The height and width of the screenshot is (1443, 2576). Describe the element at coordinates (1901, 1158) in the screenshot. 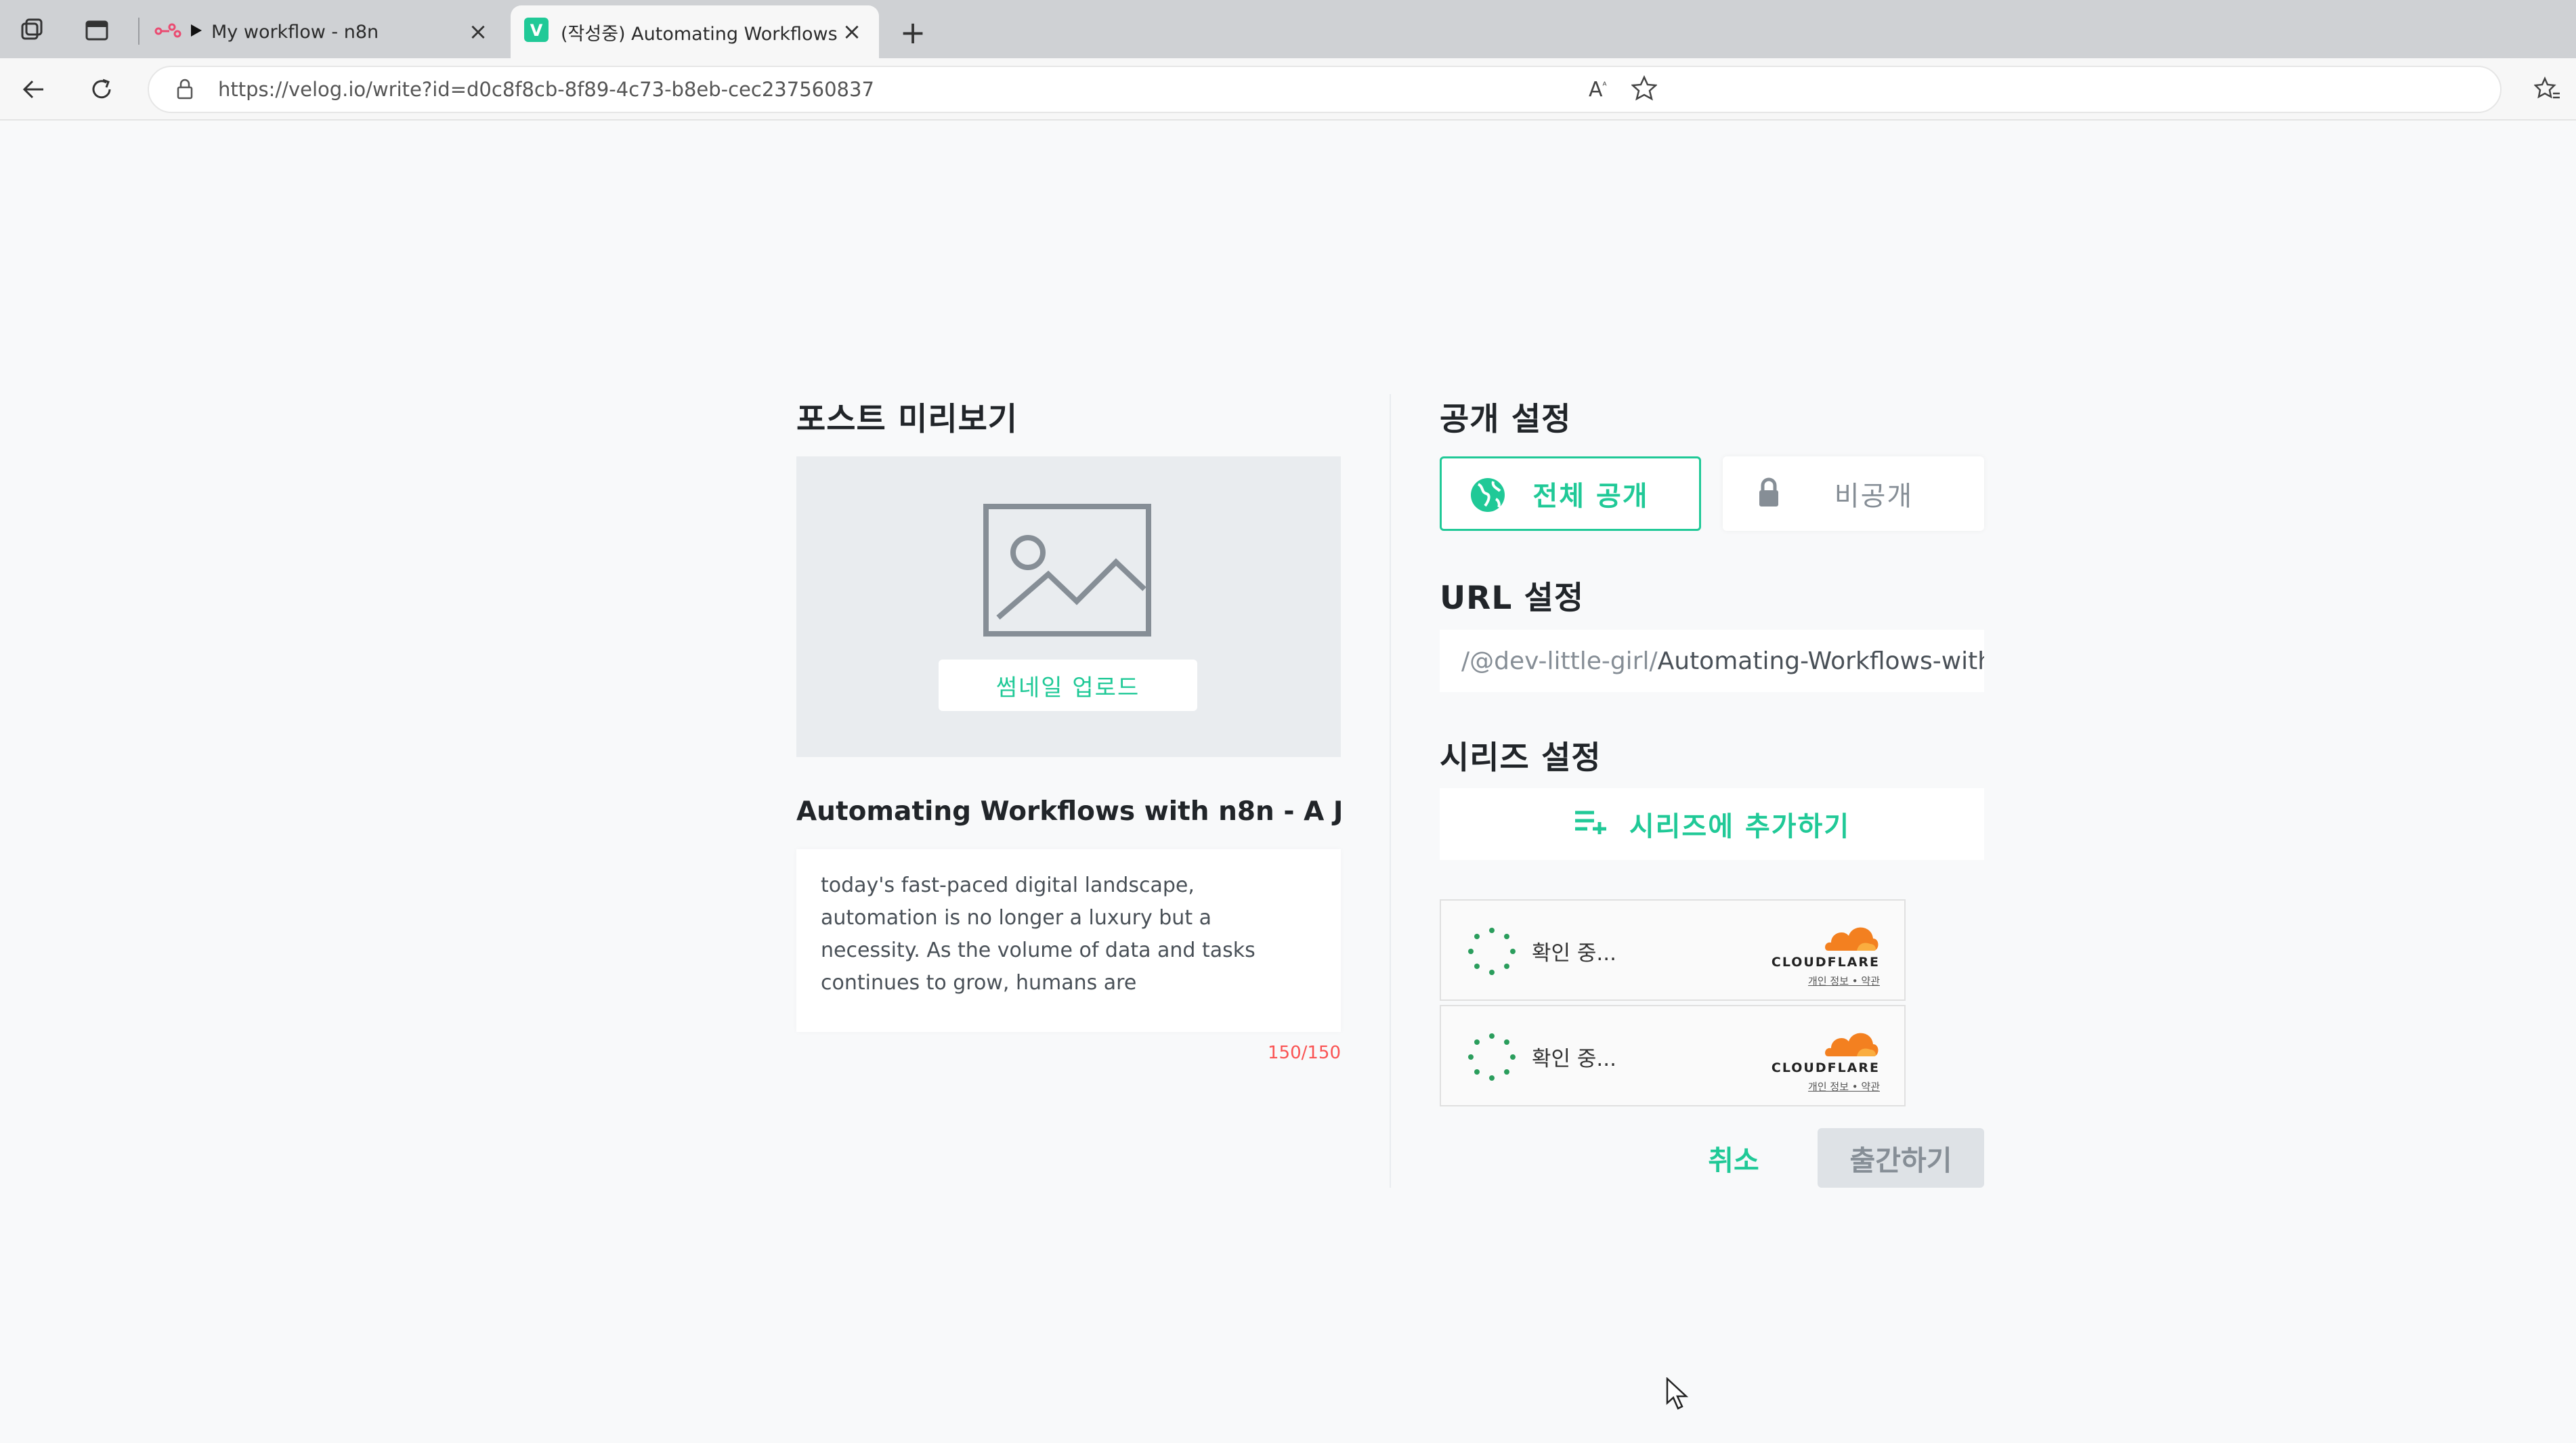

I see `publish-button: 출간하기` at that location.